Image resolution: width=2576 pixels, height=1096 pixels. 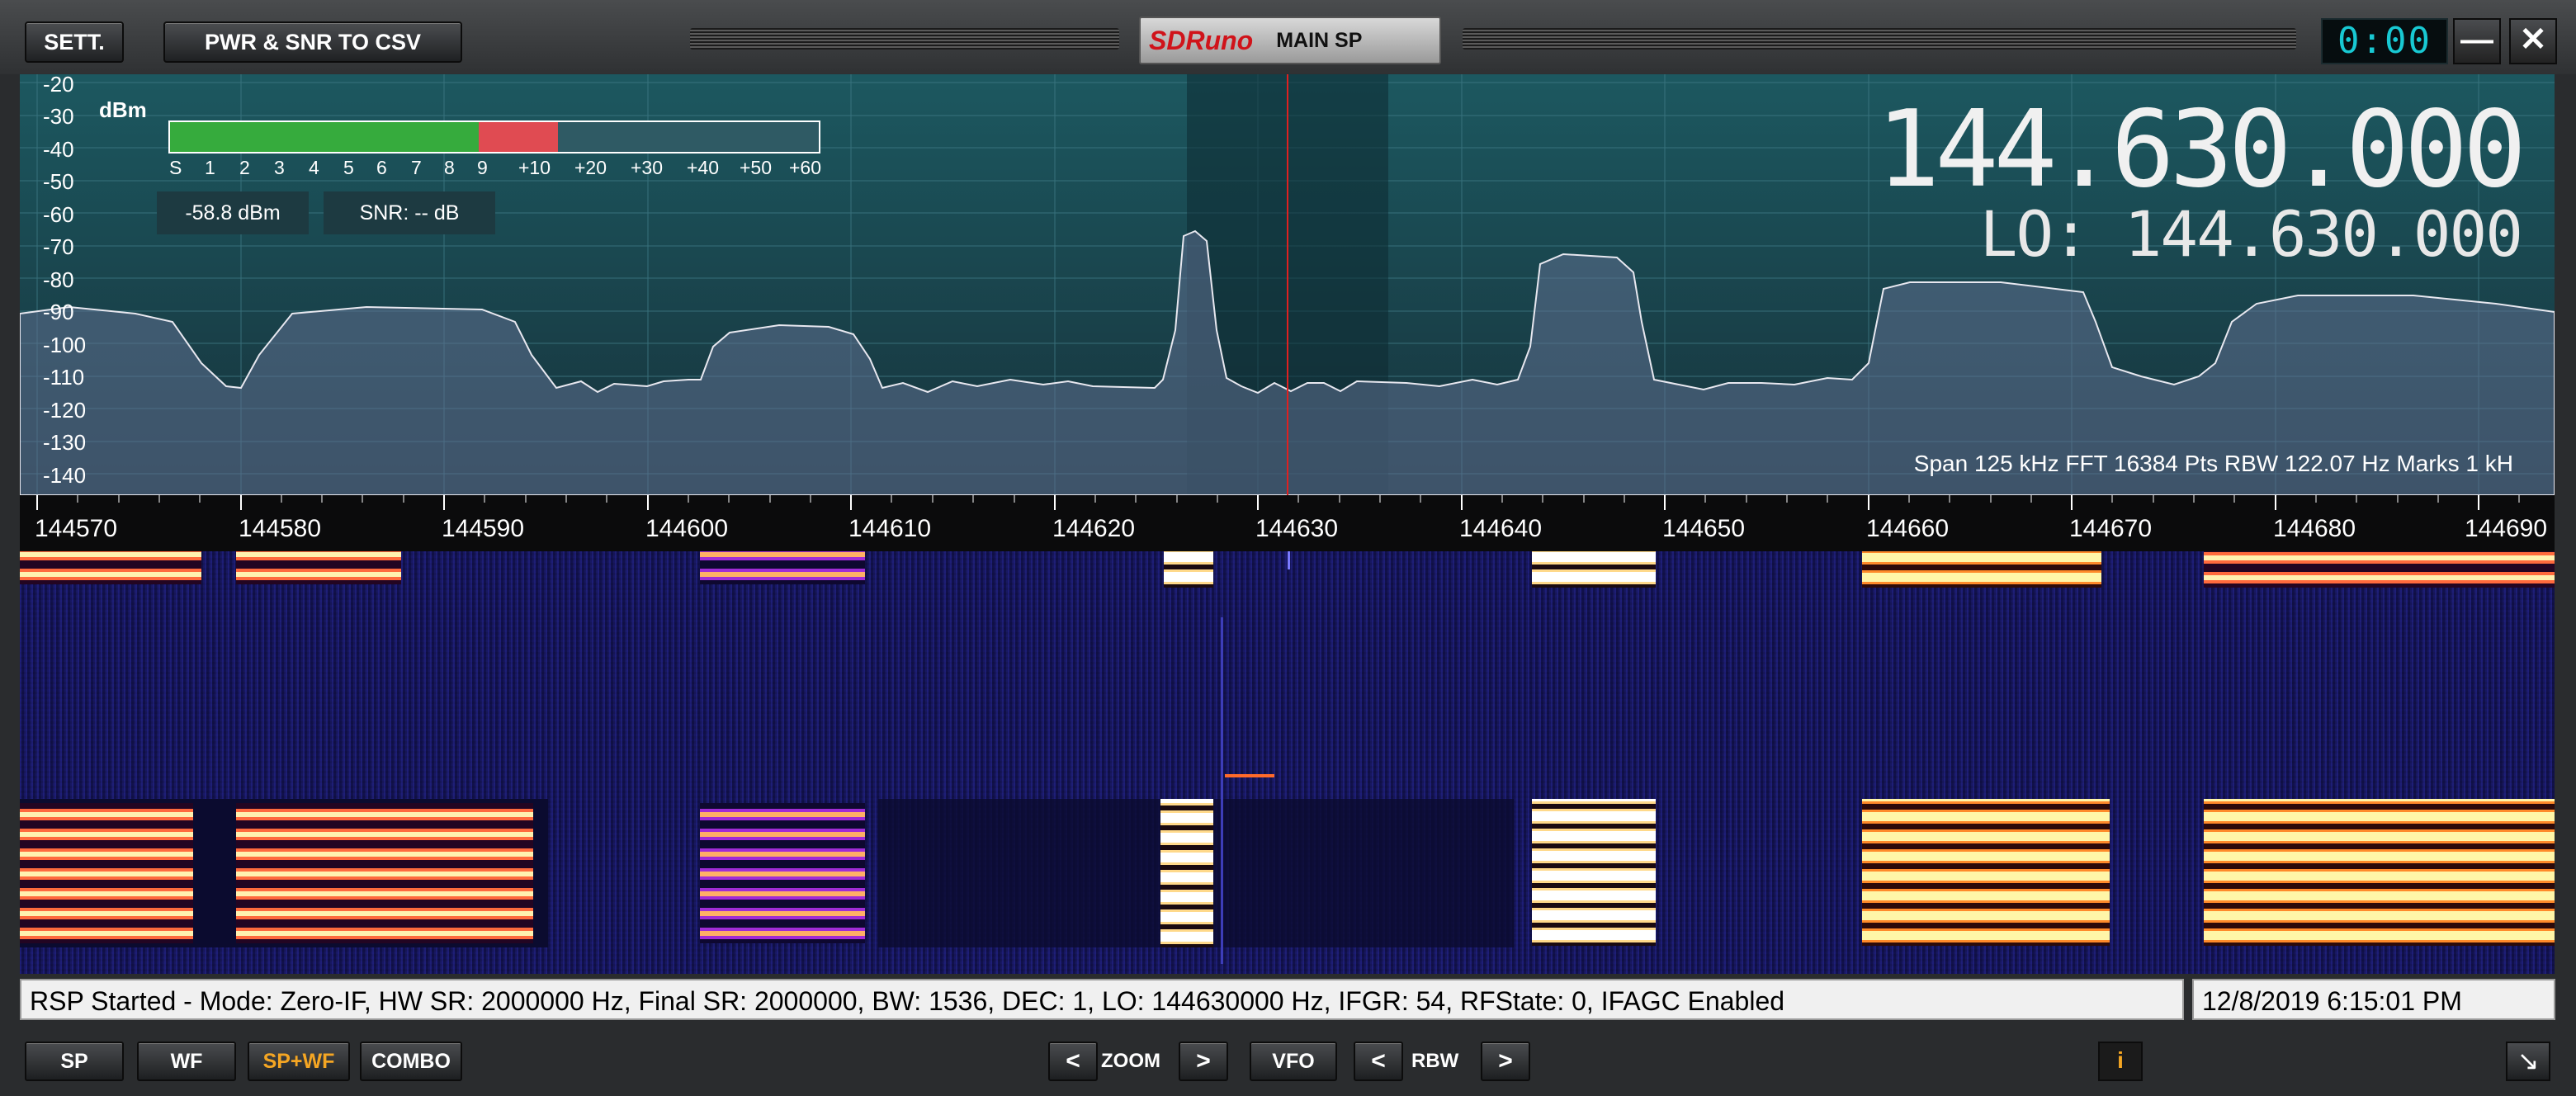 I want to click on s-meter-tick: +40, so click(x=703, y=168).